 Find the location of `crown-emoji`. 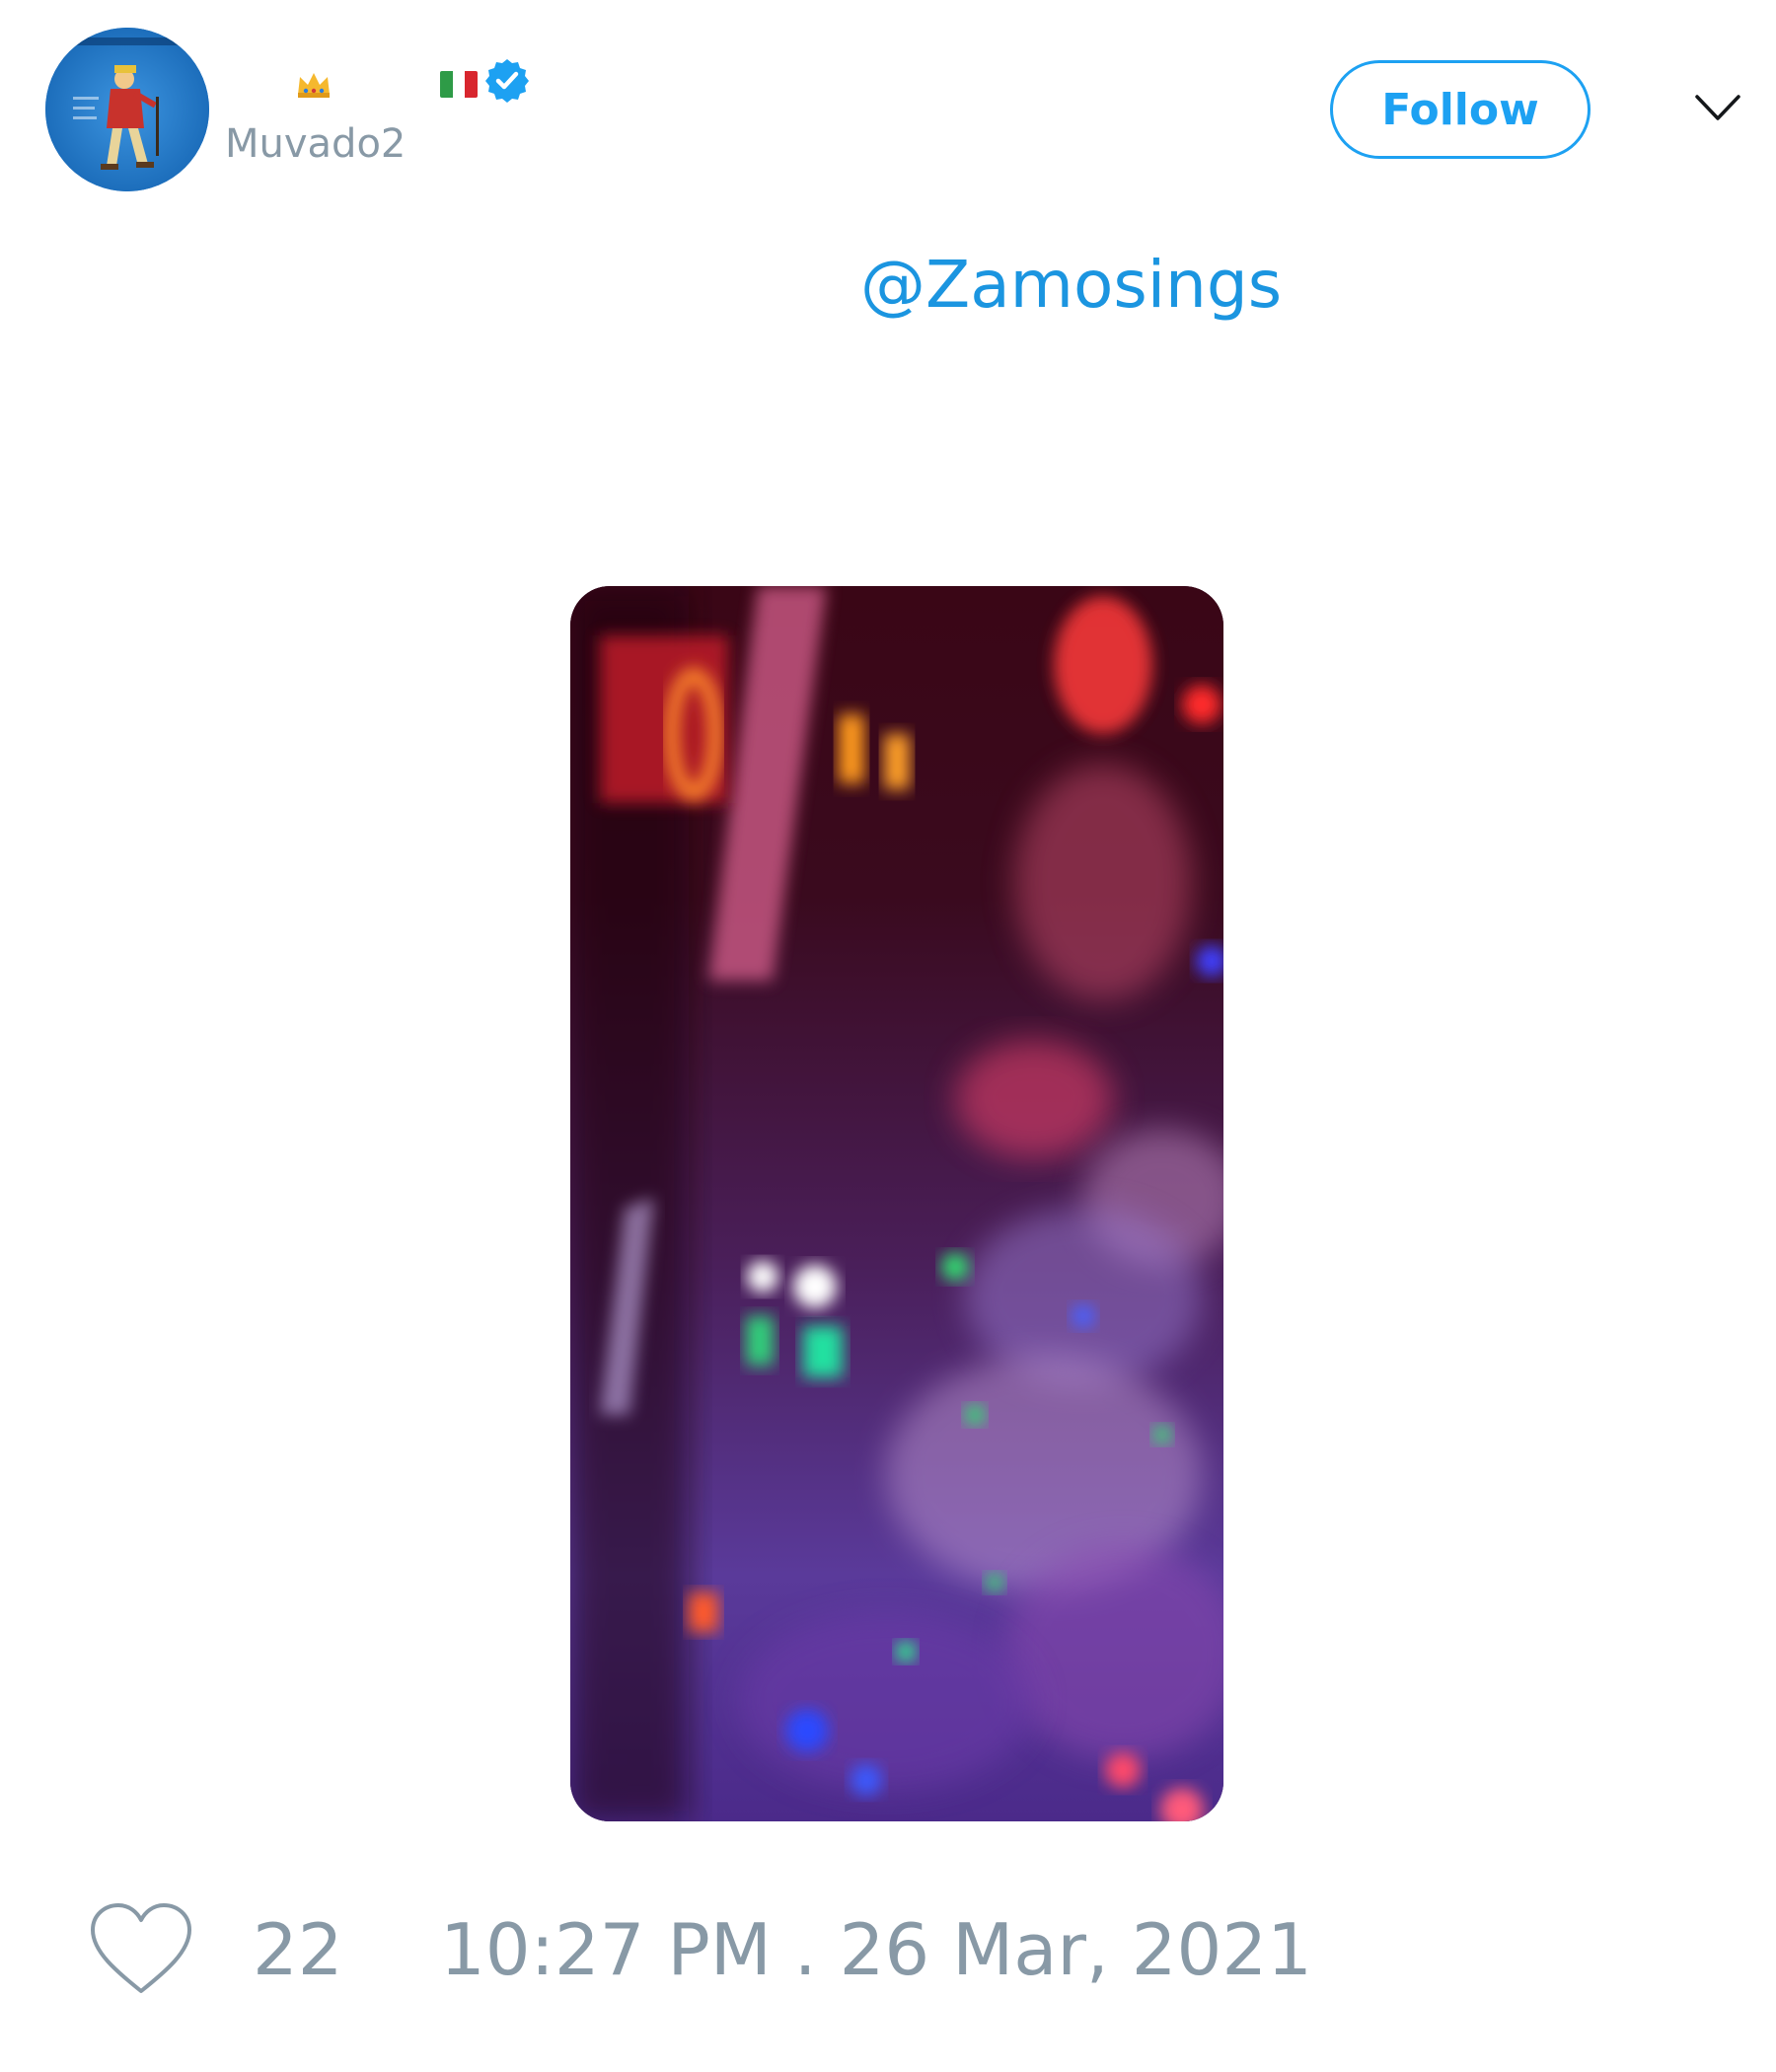

crown-emoji is located at coordinates (314, 86).